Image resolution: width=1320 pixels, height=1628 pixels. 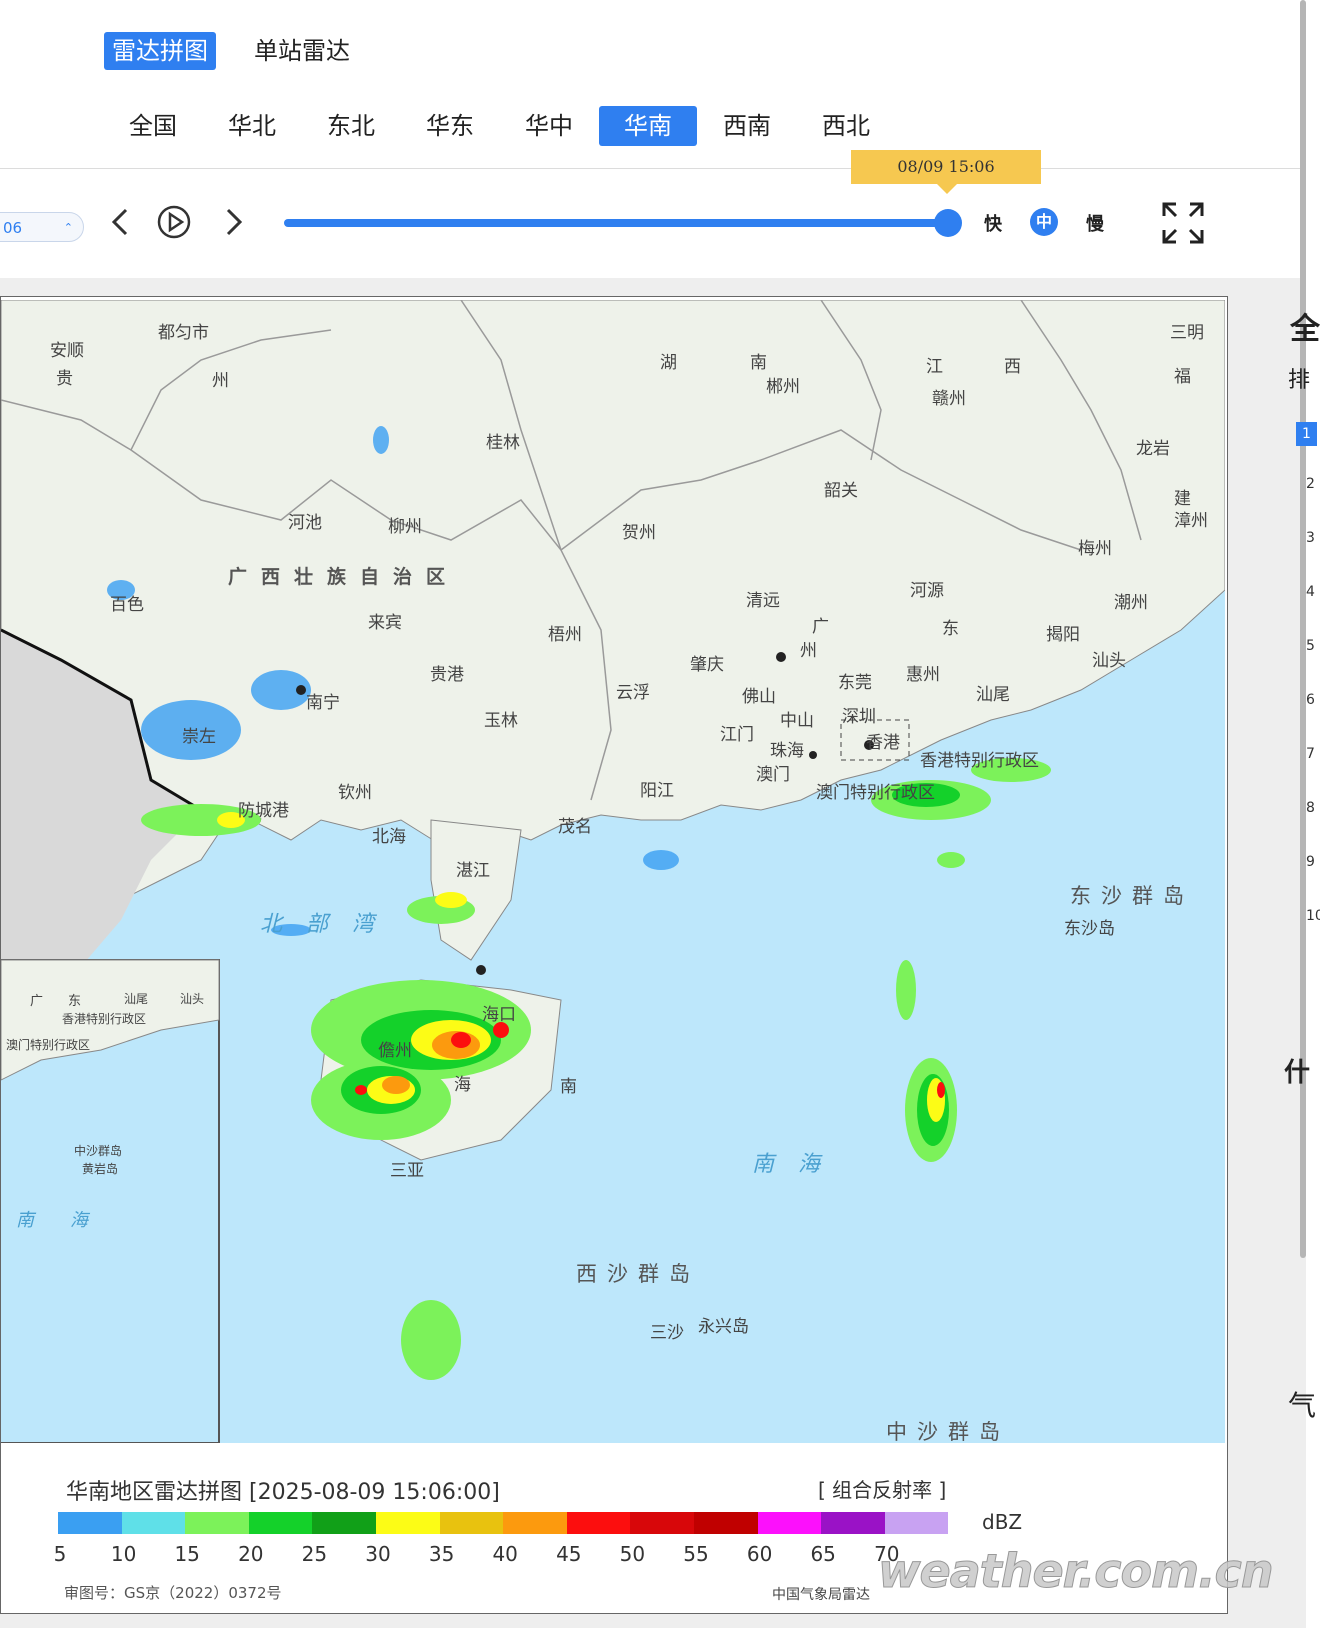 What do you see at coordinates (1153, 449) in the screenshot?
I see `map-label: 龙岩` at bounding box center [1153, 449].